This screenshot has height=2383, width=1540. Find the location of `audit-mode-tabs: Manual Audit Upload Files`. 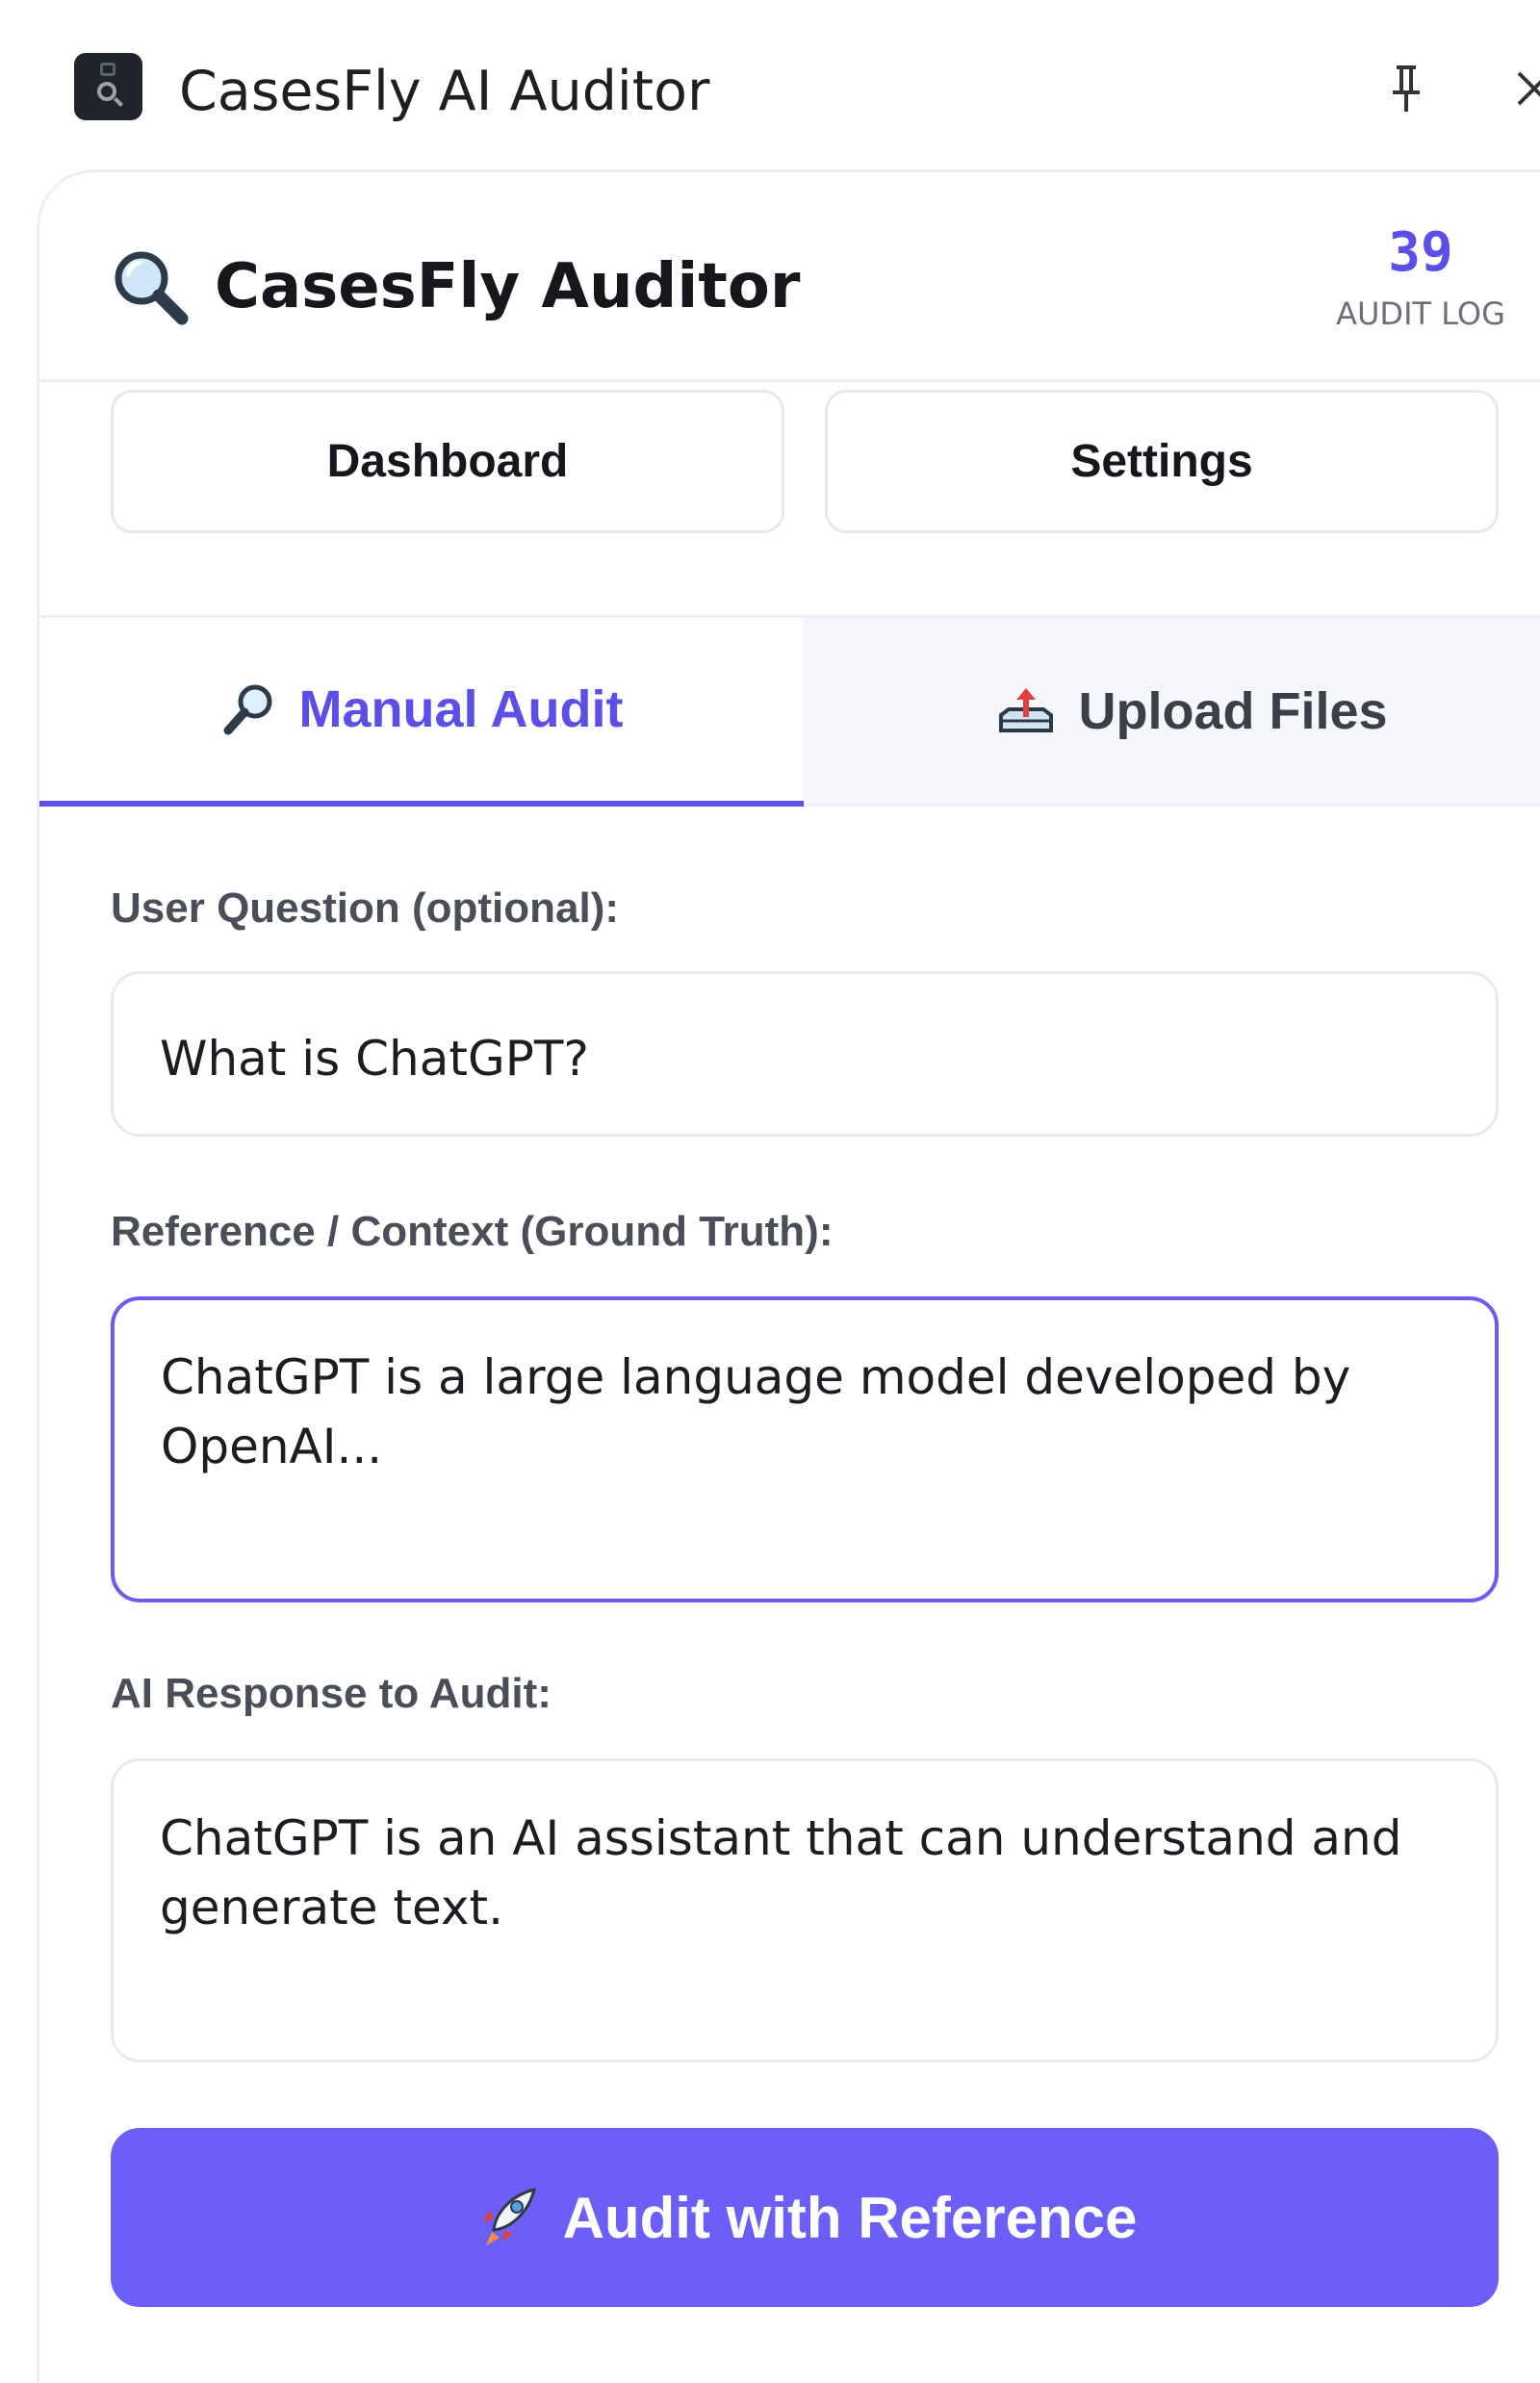

audit-mode-tabs: Manual Audit Upload Files is located at coordinates (789, 712).